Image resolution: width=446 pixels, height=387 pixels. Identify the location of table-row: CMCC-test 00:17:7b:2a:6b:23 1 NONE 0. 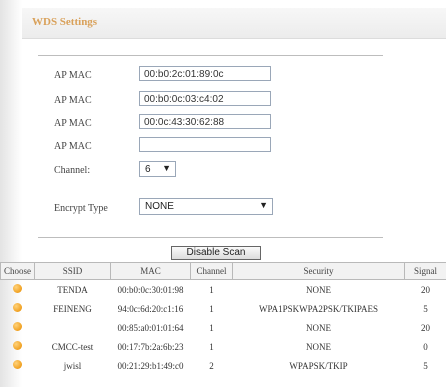
(223, 346).